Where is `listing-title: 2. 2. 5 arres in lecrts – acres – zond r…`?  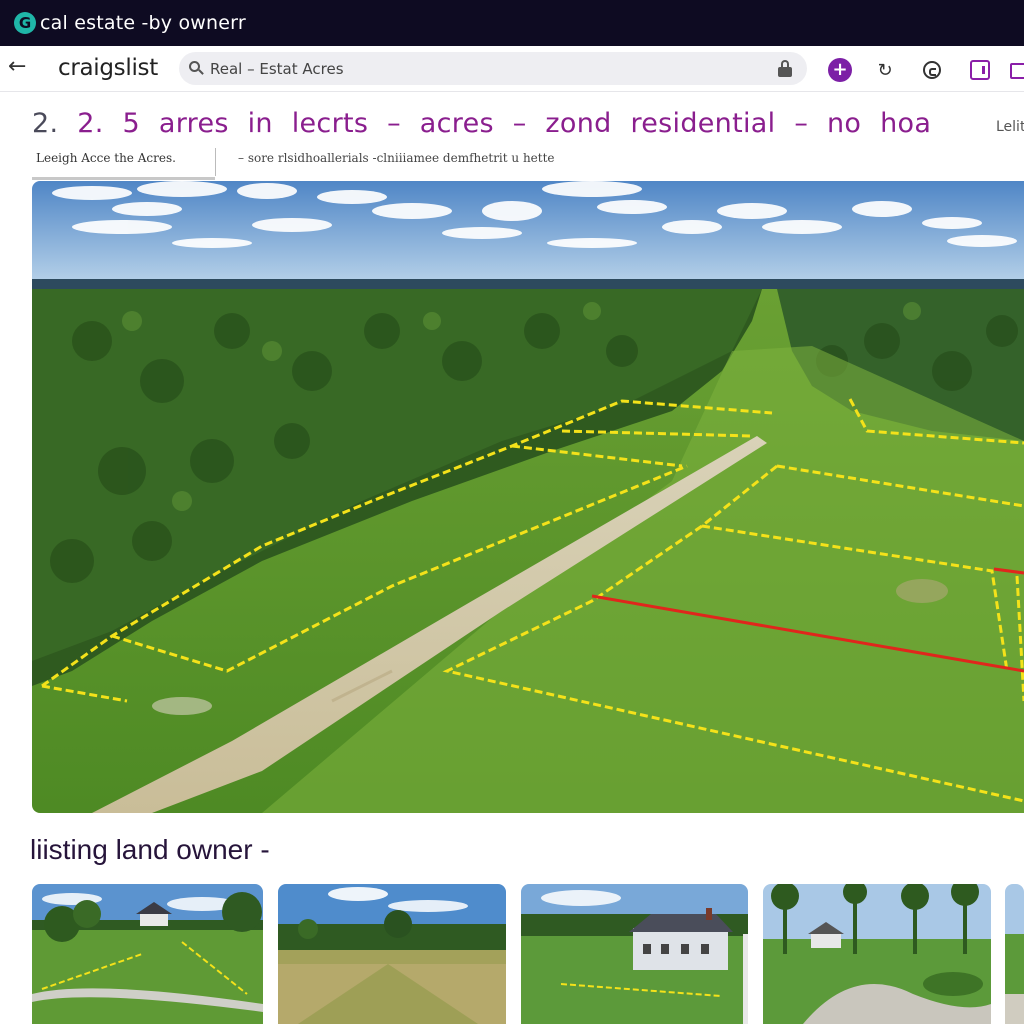 listing-title: 2. 2. 5 arres in lecrts – acres – zond r… is located at coordinates (481, 123).